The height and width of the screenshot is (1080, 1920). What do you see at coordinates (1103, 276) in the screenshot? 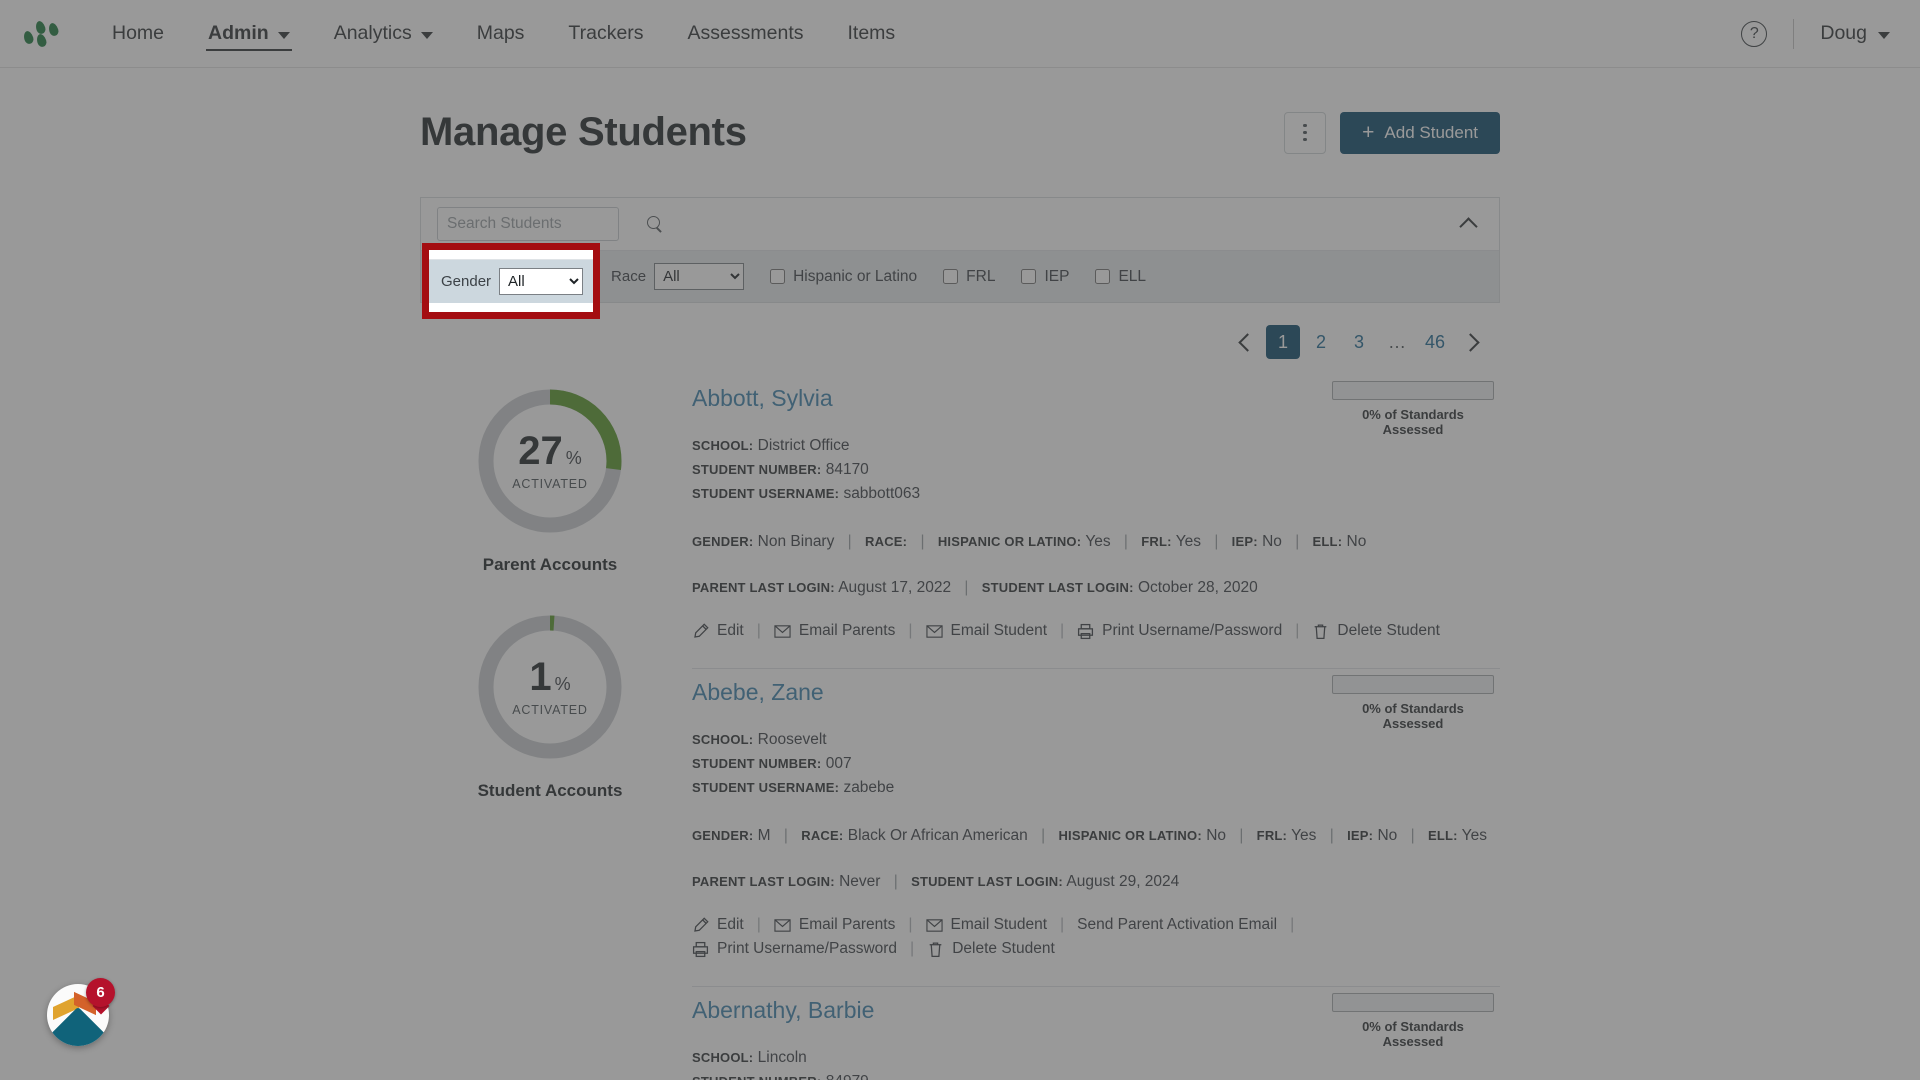
I see `ell-checkbox-input` at bounding box center [1103, 276].